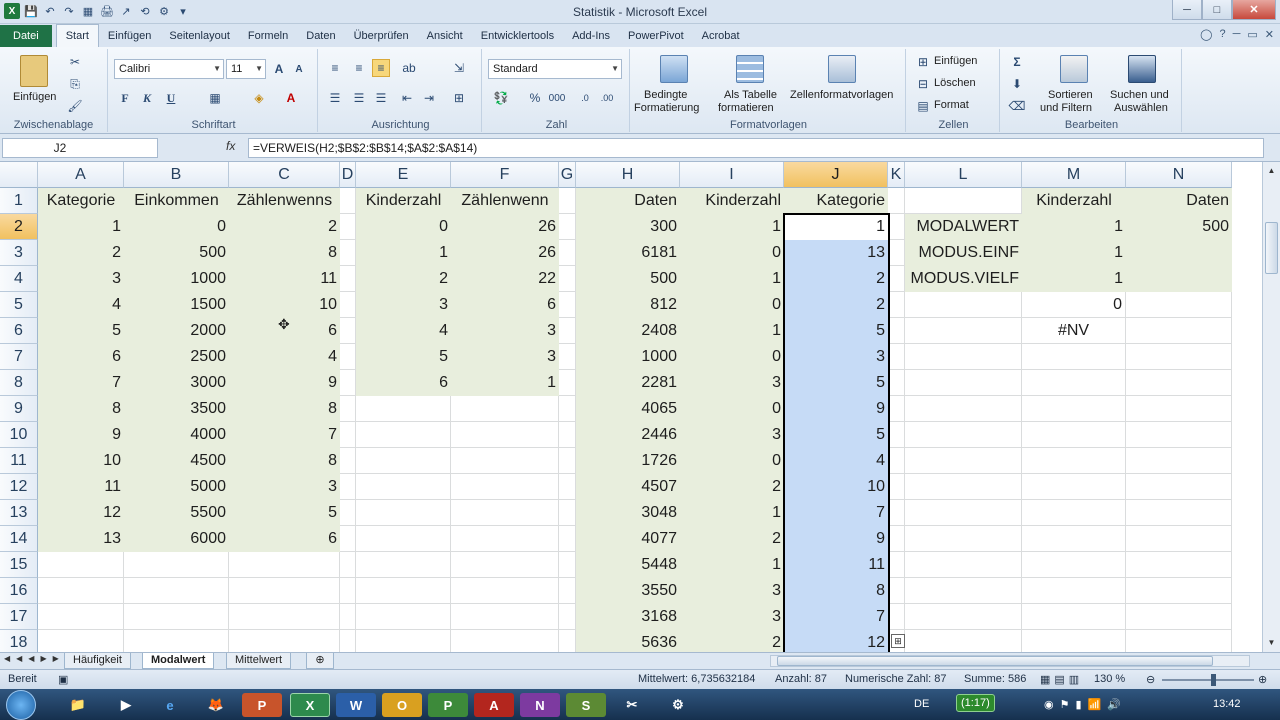 Image resolution: width=1280 pixels, height=720 pixels. I want to click on cell-j11: 4, so click(836, 461).